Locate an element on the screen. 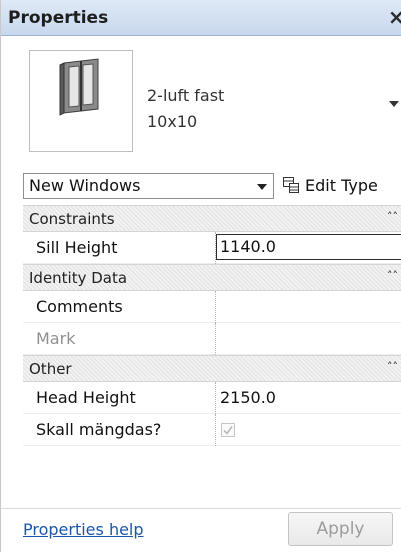  group-header-other: Other ˄˄ is located at coordinates (212, 368).